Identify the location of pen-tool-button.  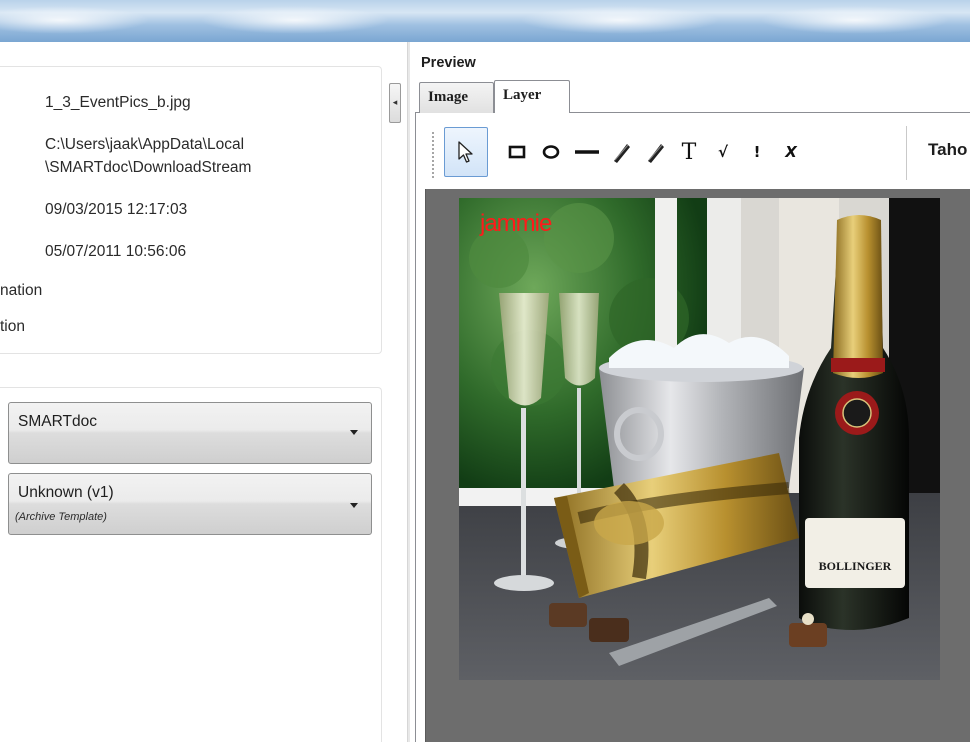
(621, 152).